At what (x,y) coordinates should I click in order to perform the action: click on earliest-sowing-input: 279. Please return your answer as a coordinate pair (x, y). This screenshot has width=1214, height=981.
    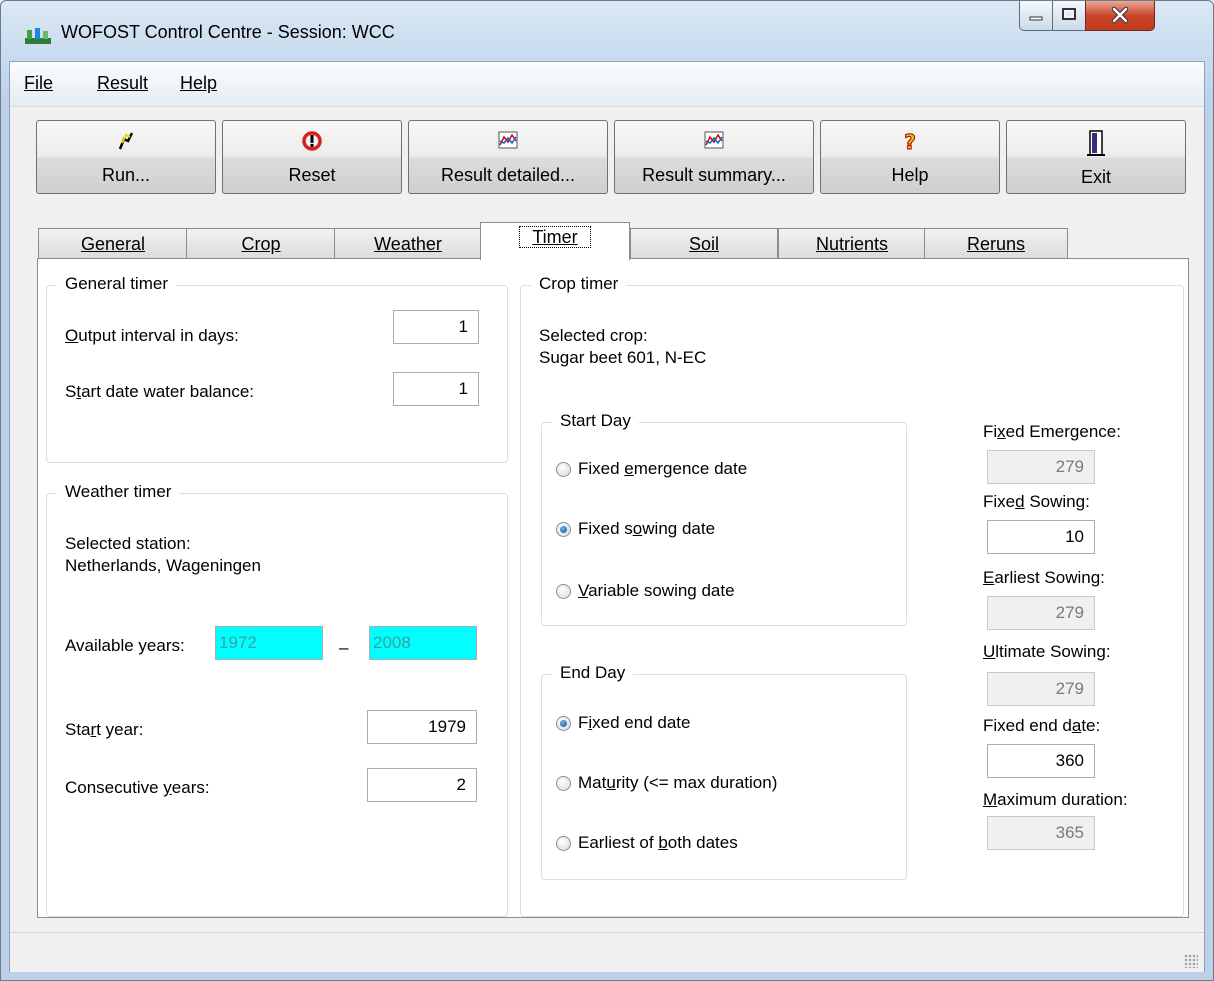
    Looking at the image, I should click on (1041, 613).